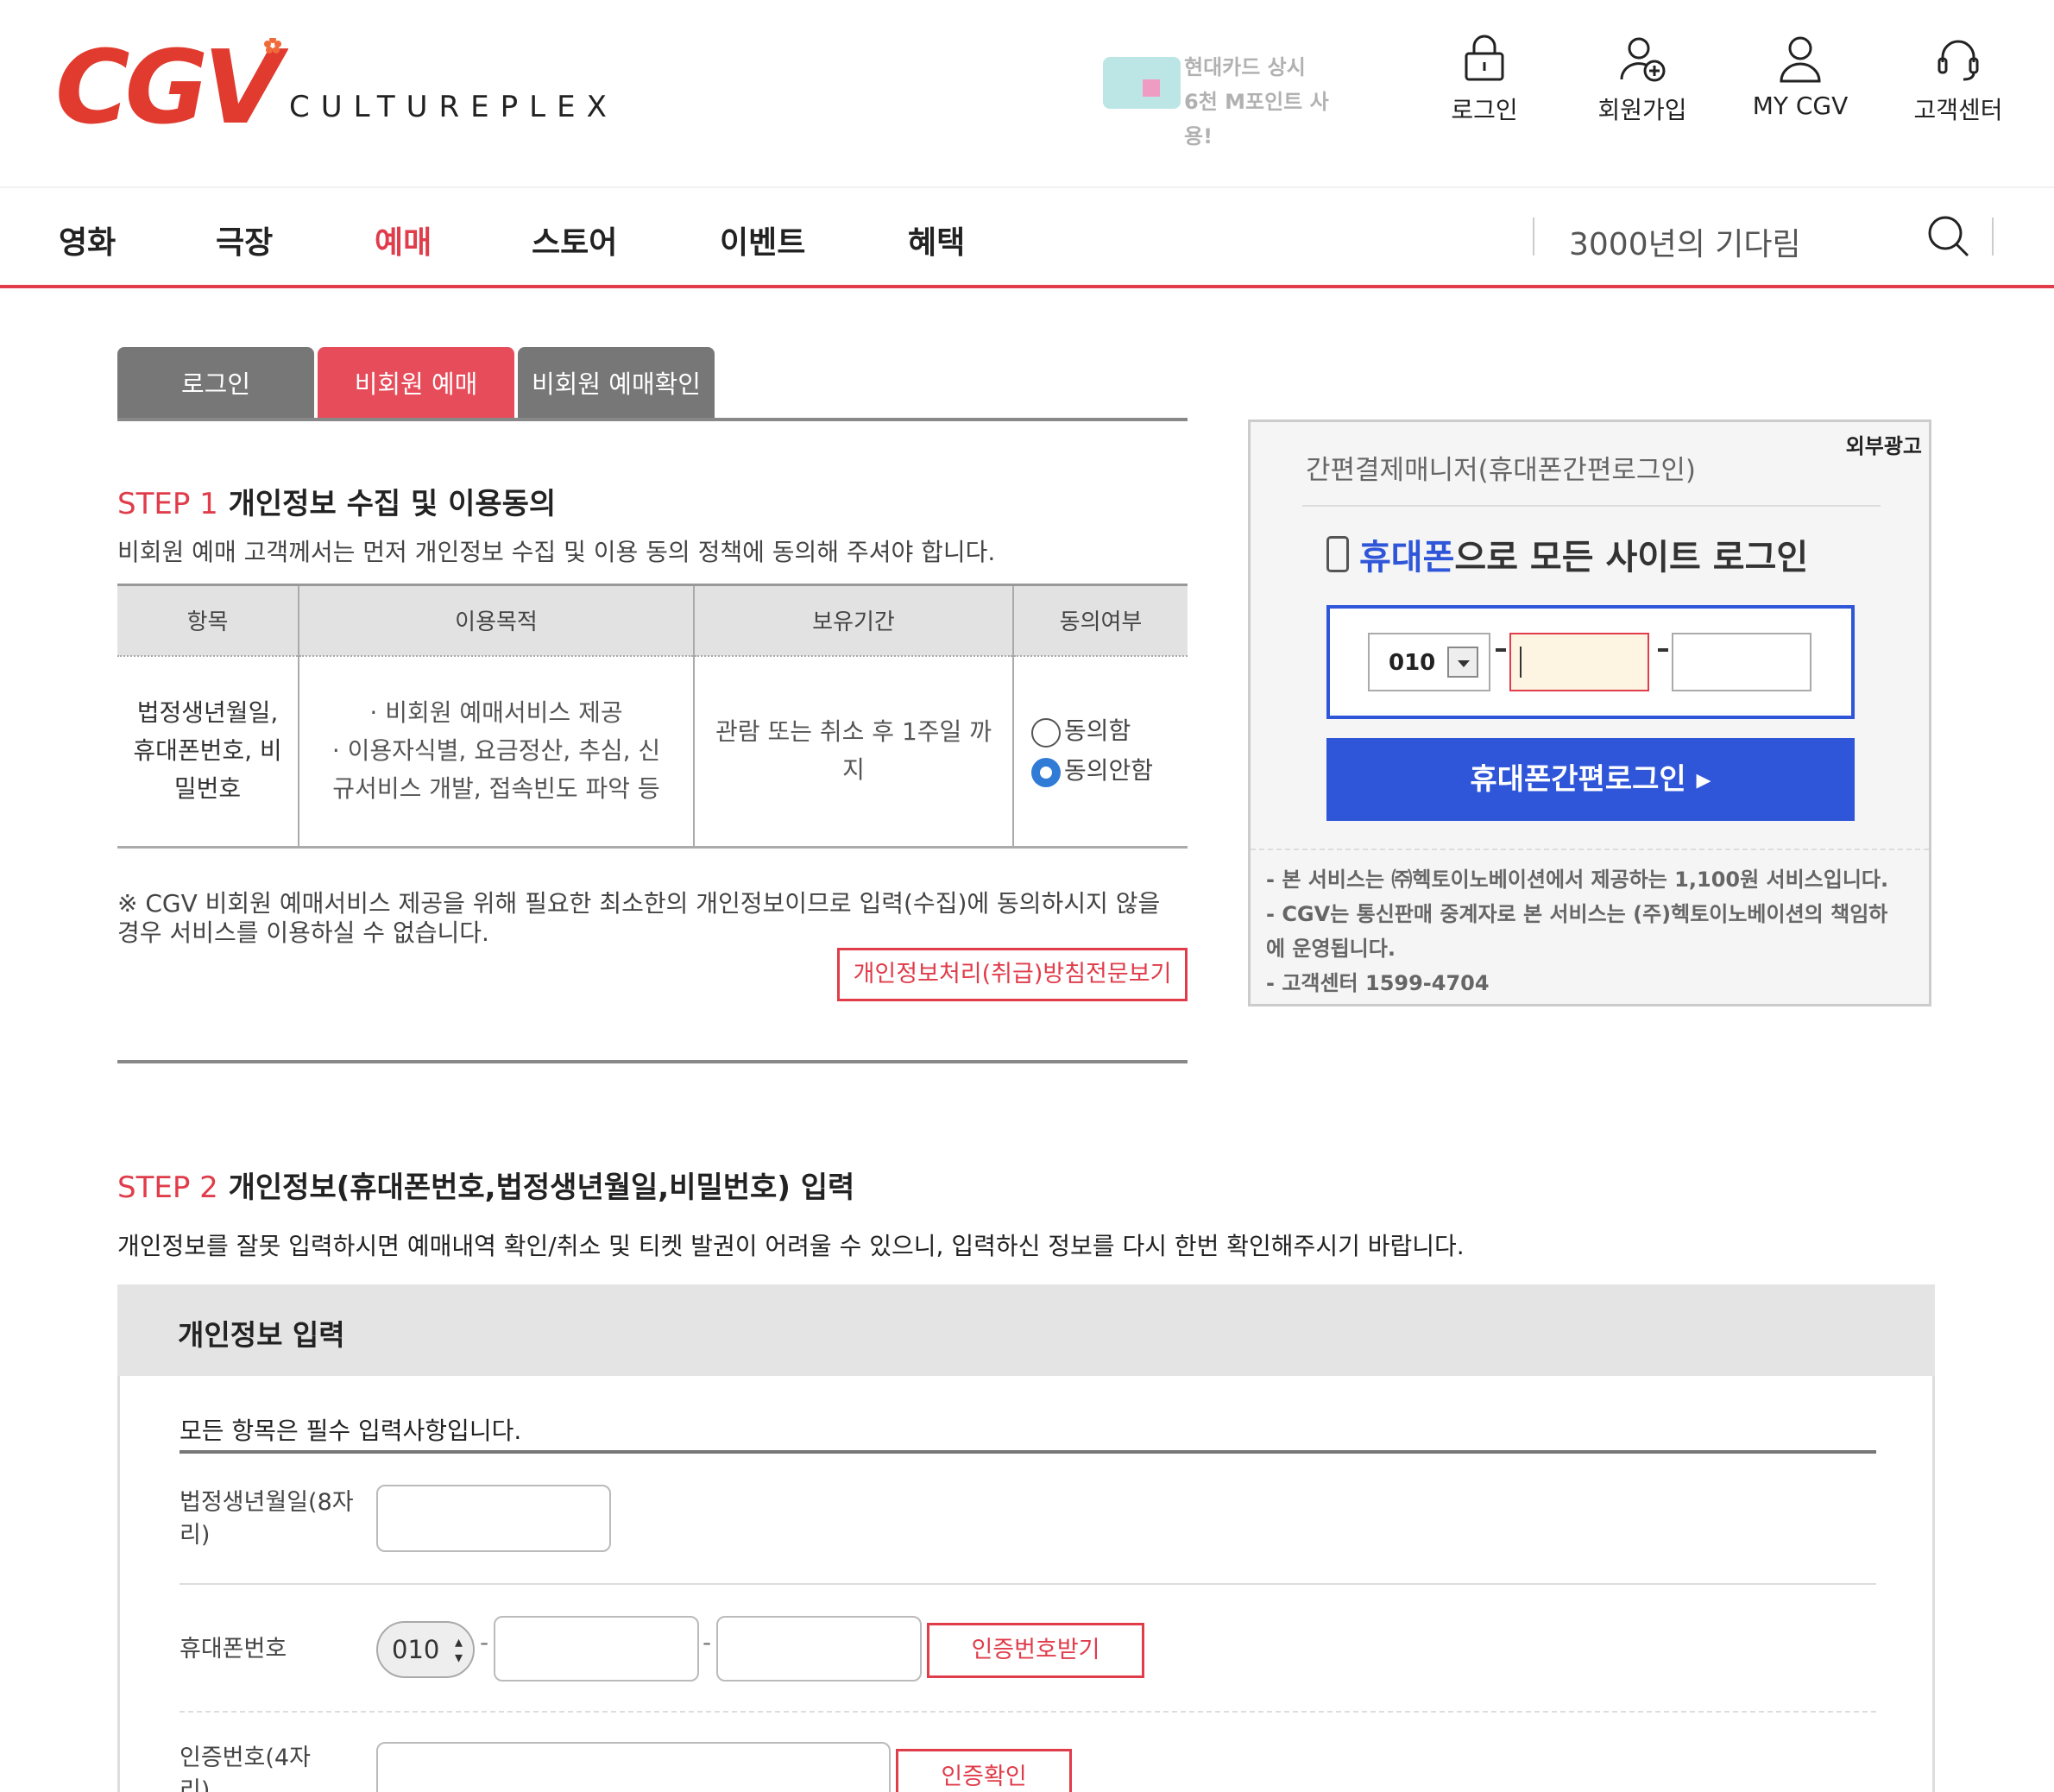  I want to click on ad-main-rest: 으로 모든 사이트, so click(1584, 557).